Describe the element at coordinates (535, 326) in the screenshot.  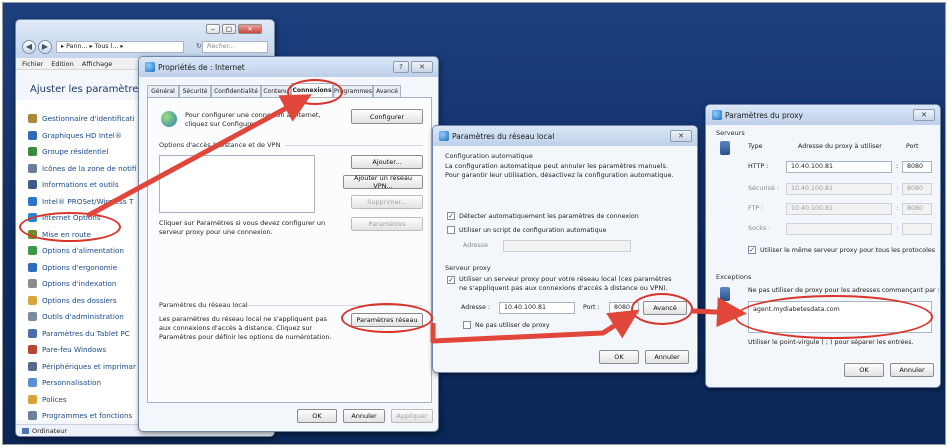
I see `arrow-to-advanced-button` at that location.